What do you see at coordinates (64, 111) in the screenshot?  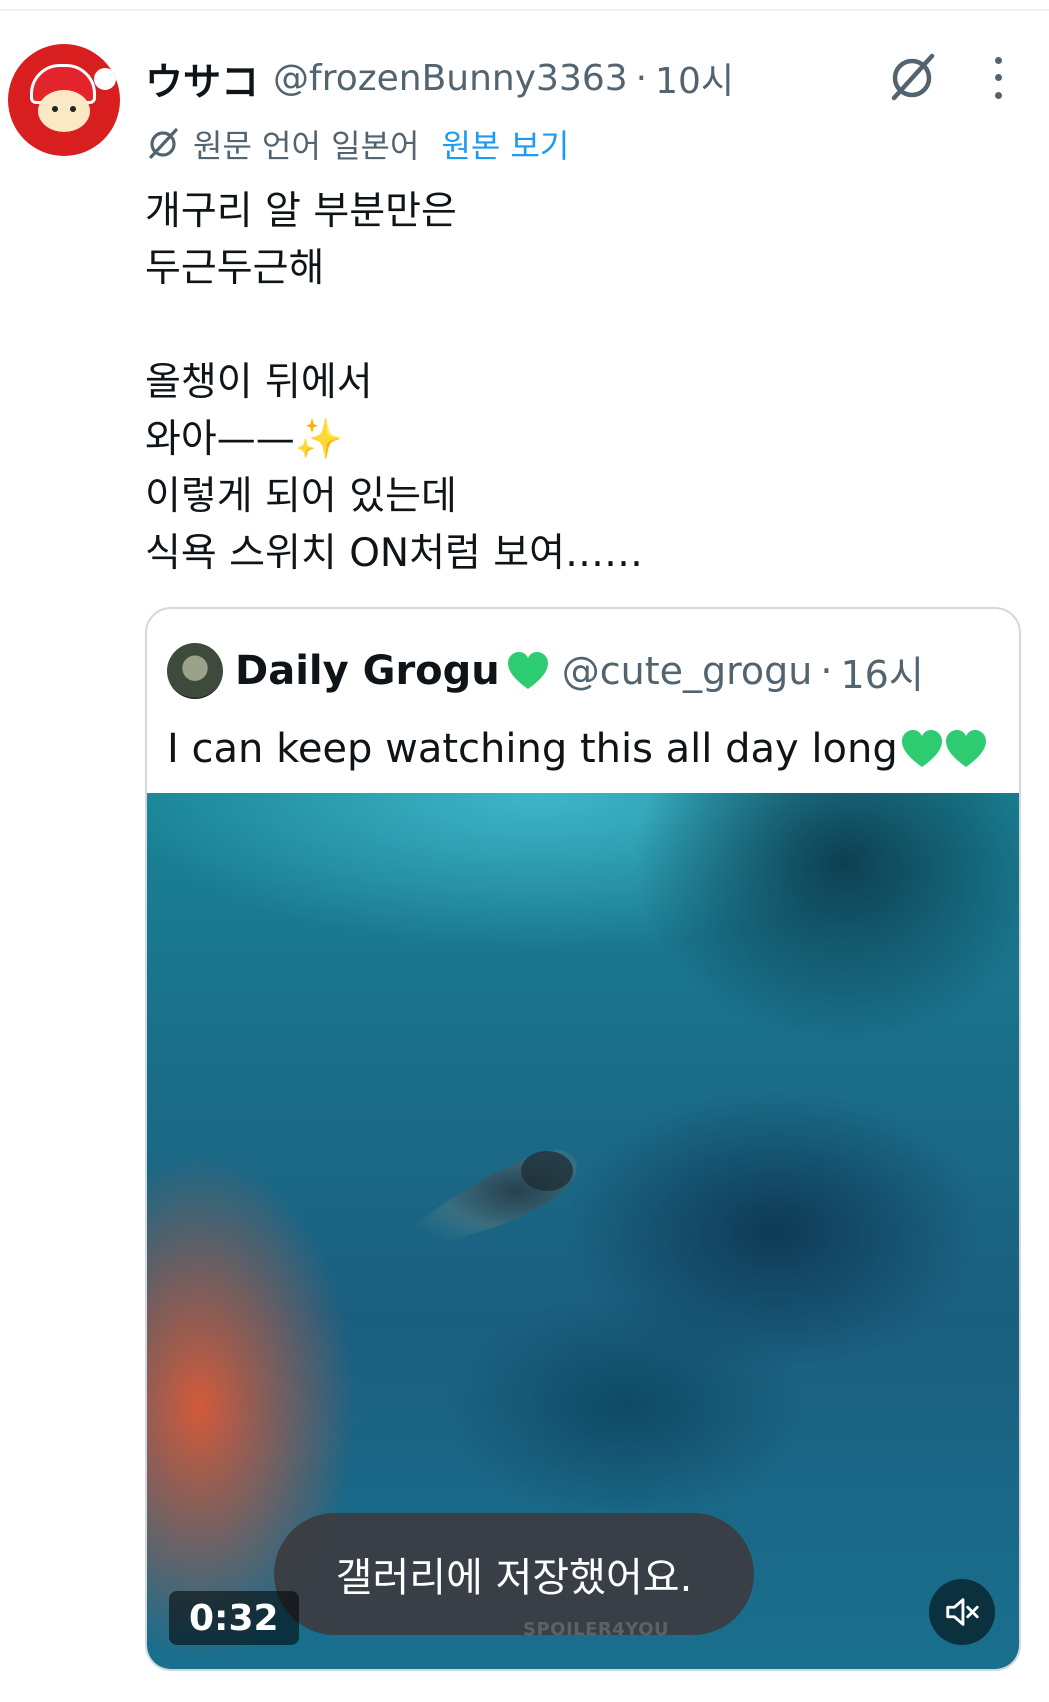 I see `avatar-face-shape` at bounding box center [64, 111].